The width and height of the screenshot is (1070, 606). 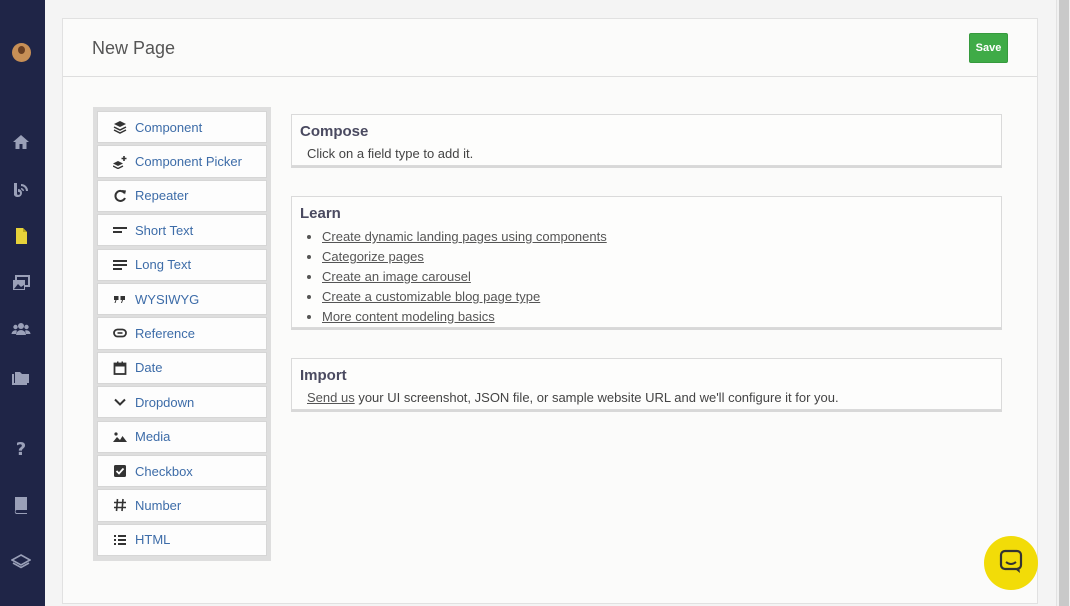 What do you see at coordinates (158, 505) in the screenshot?
I see `field-type-label: Number` at bounding box center [158, 505].